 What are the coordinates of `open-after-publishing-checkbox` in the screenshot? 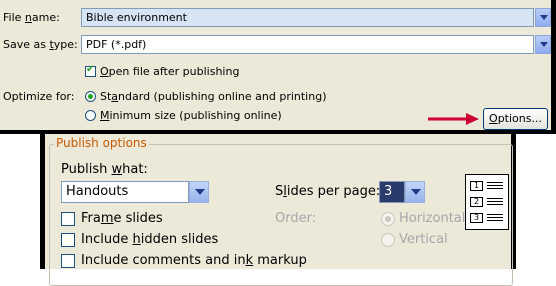 It's located at (90, 70).